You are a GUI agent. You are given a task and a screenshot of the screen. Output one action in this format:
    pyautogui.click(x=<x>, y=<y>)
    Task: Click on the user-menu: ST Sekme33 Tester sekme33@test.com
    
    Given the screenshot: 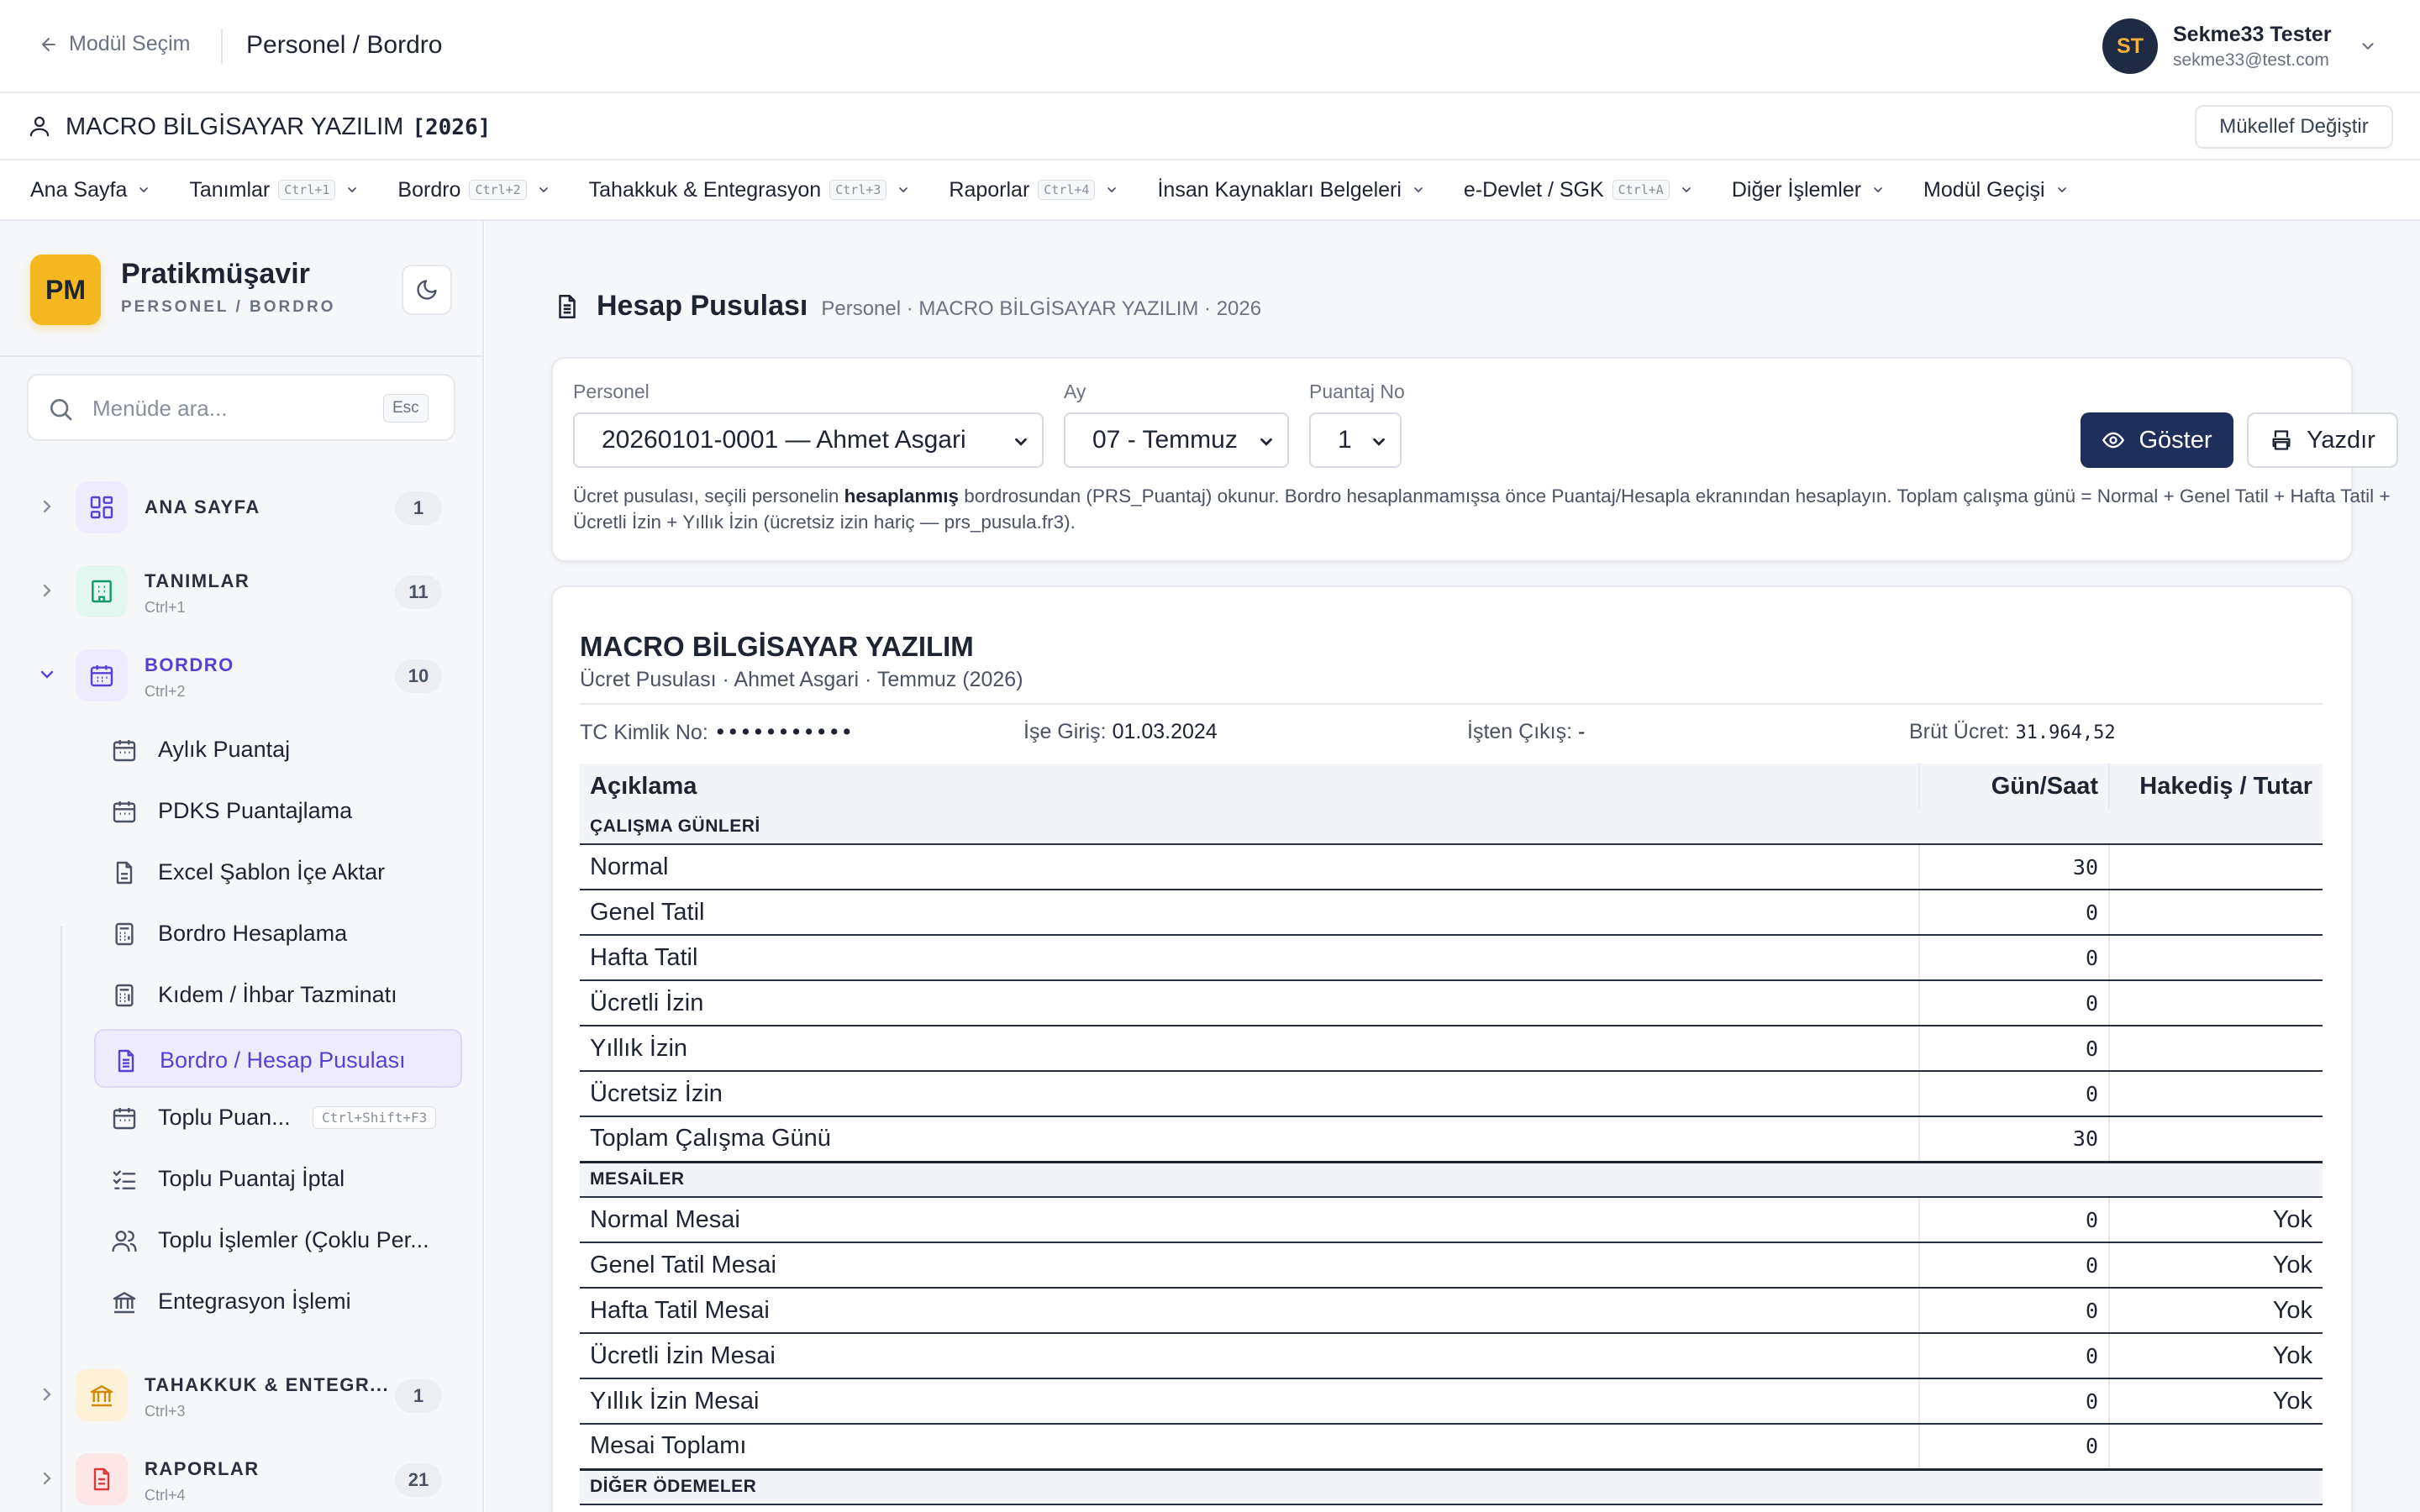 What is the action you would take?
    pyautogui.click(x=2239, y=46)
    